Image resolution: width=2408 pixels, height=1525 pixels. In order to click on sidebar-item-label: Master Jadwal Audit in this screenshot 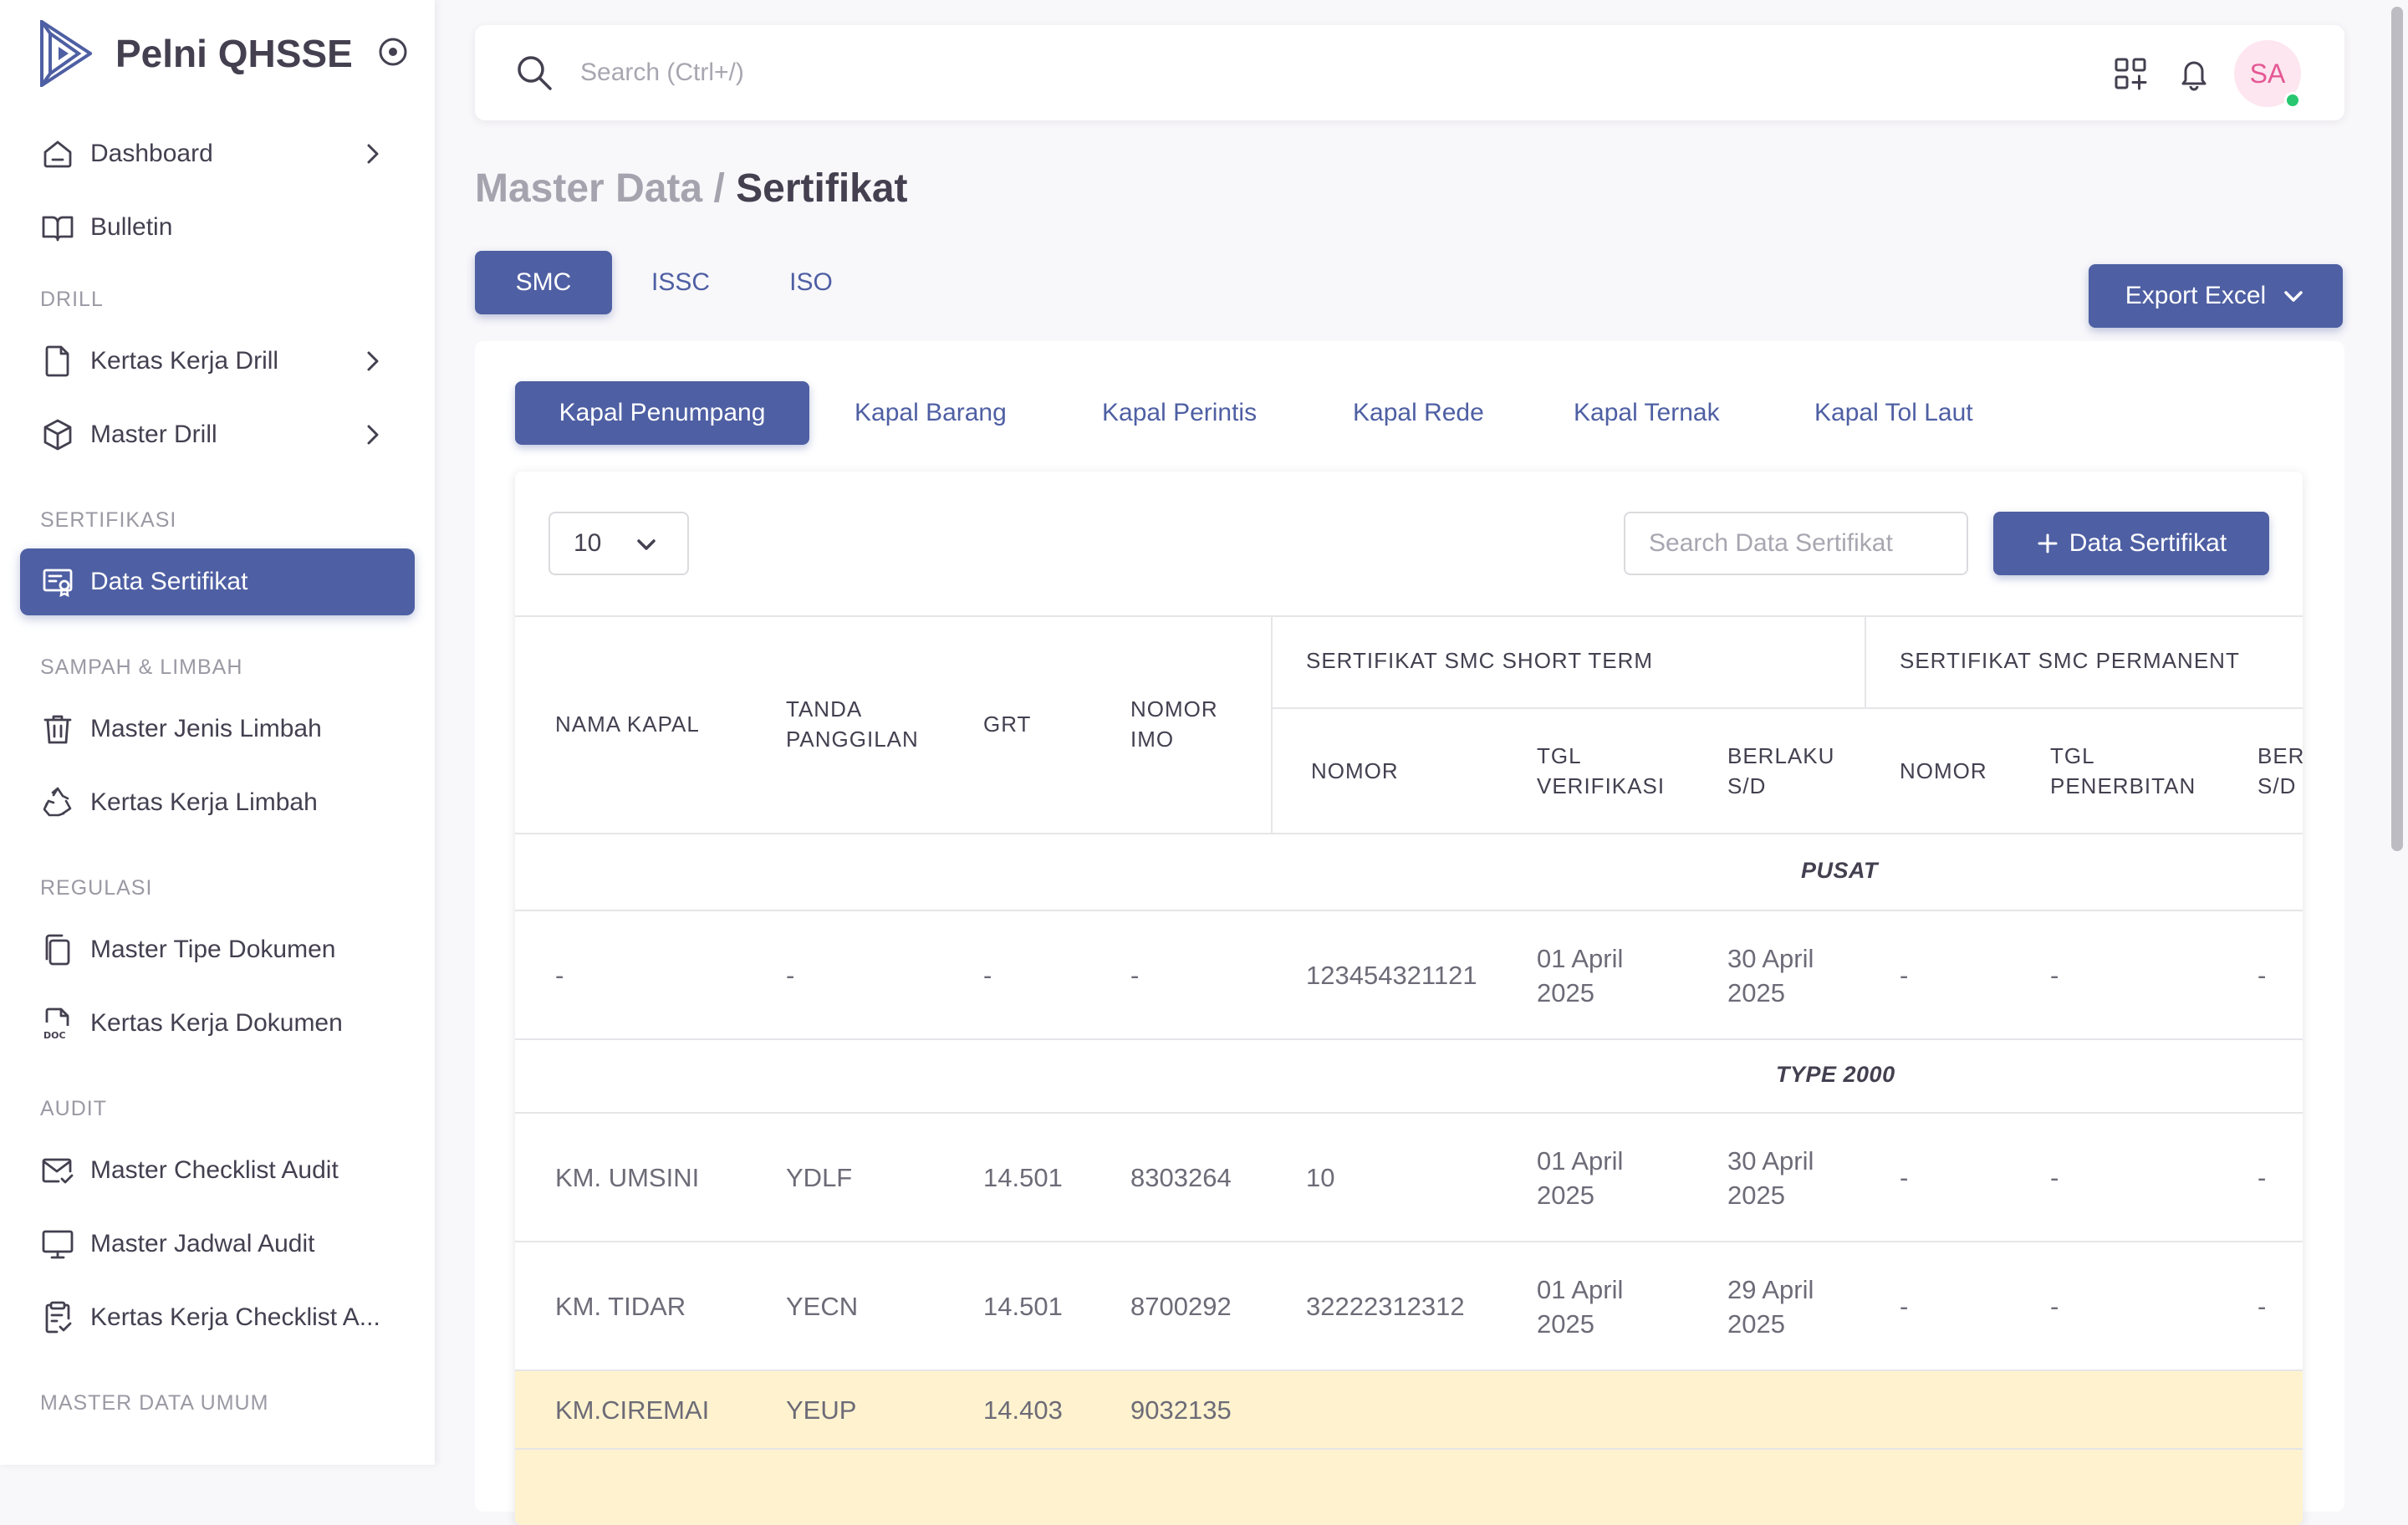, I will do `click(203, 1243)`.